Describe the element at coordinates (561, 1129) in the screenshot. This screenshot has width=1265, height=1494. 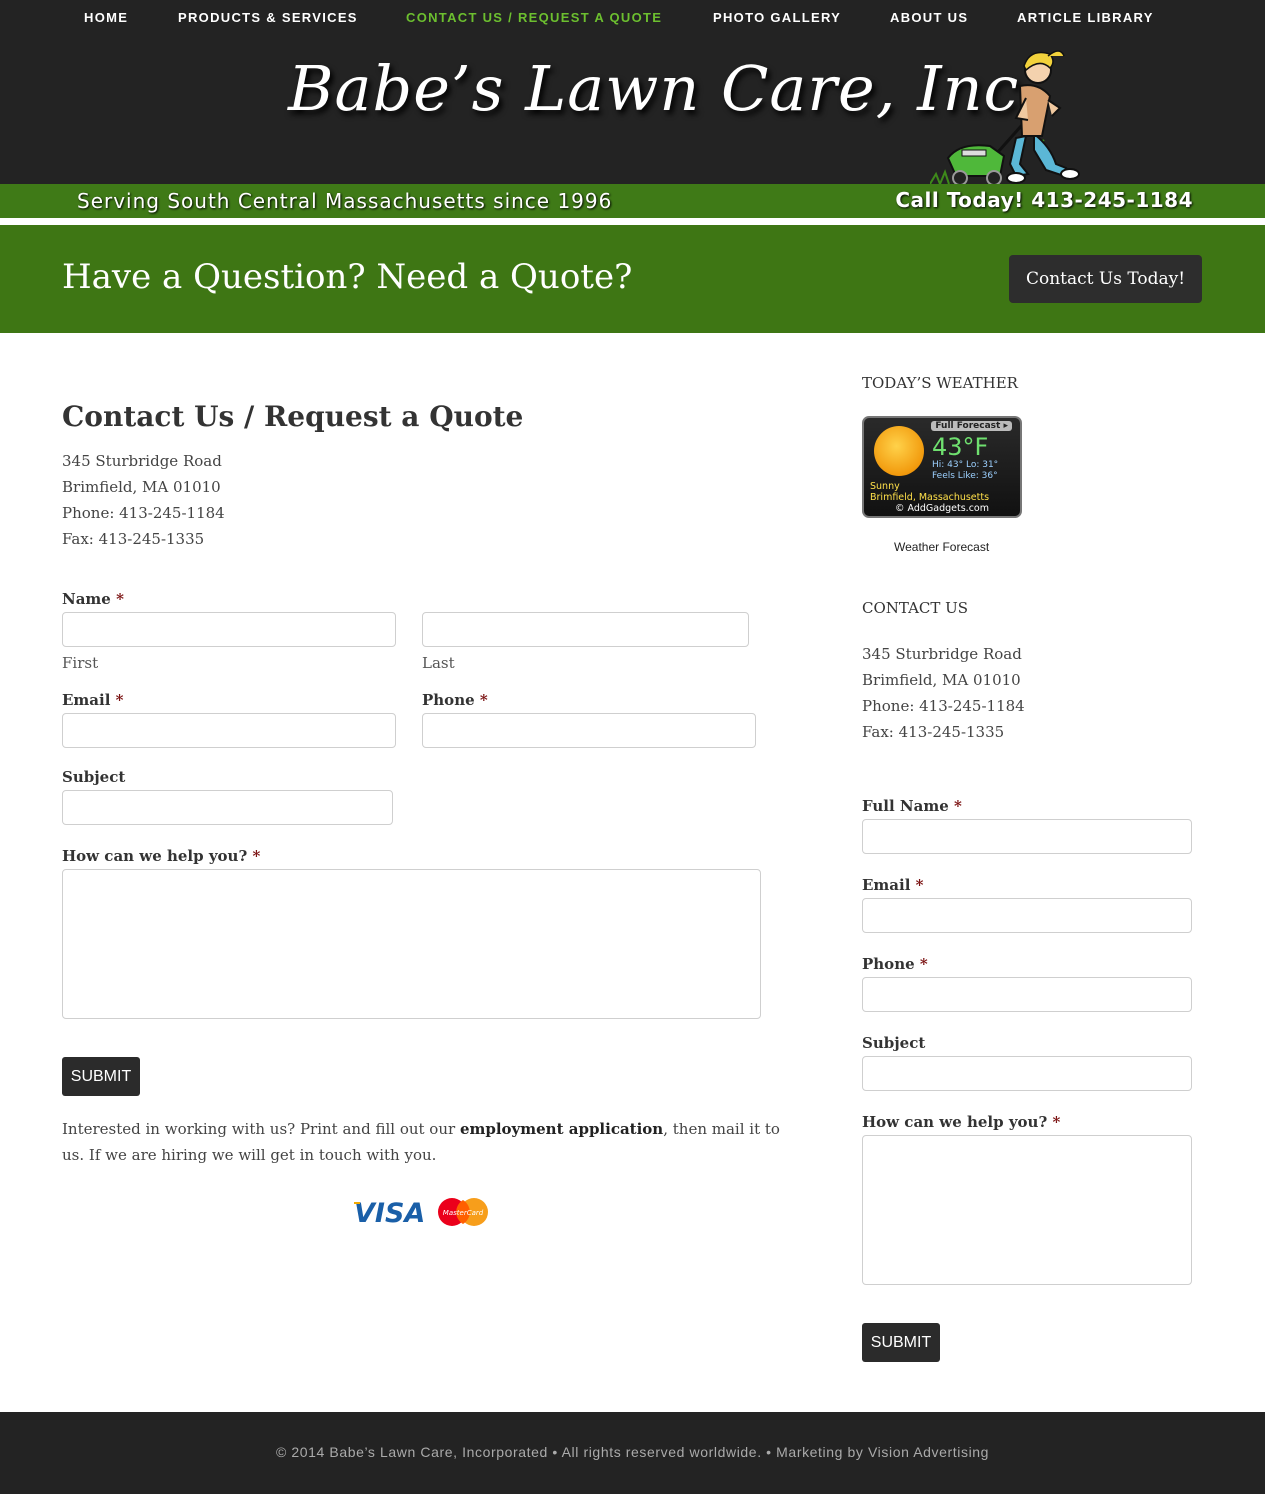
I see `employment-application-link: employment application` at that location.